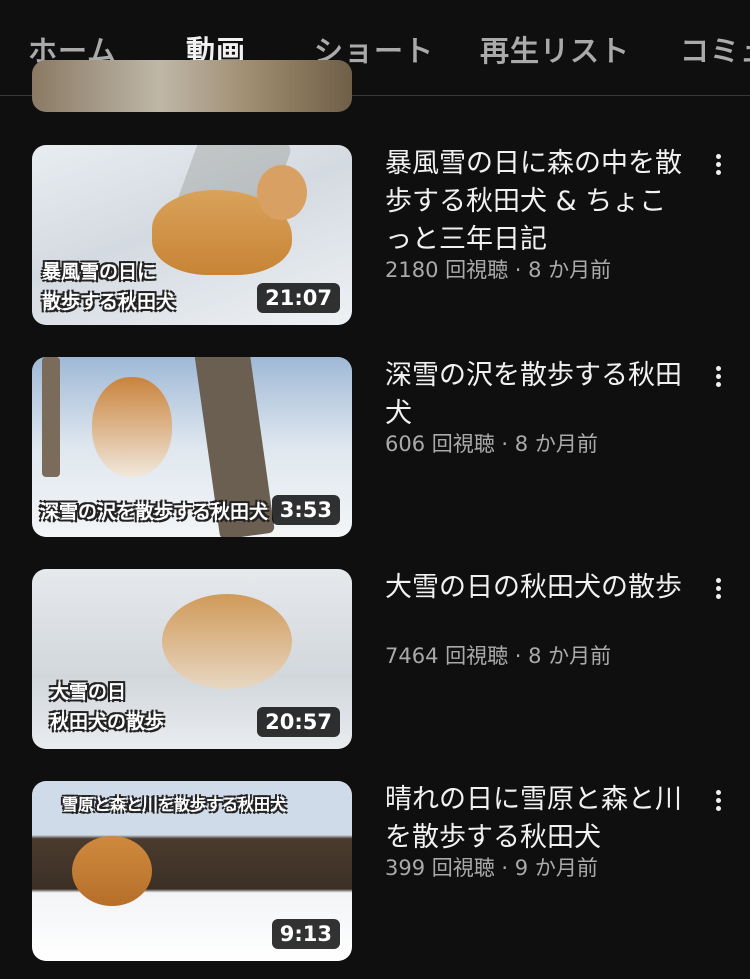 This screenshot has width=750, height=979. I want to click on duration-badge: 20:57, so click(298, 722).